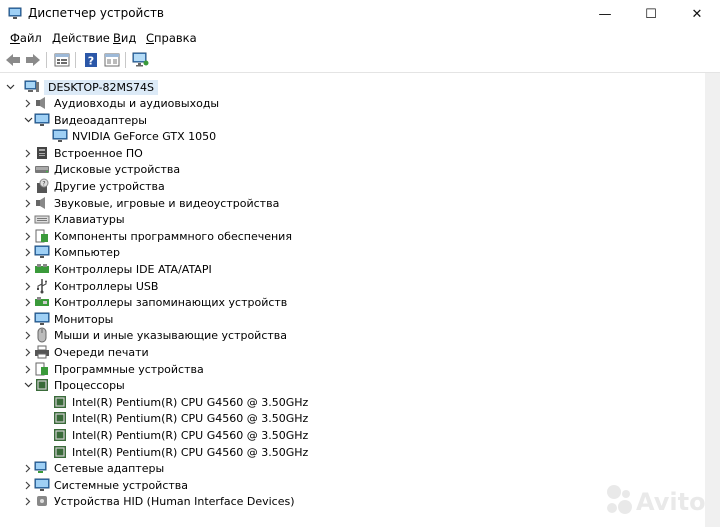 The height and width of the screenshot is (527, 720). Describe the element at coordinates (120, 103) in the screenshot. I see `category-item: Аудиовходы и аудиовыходы` at that location.